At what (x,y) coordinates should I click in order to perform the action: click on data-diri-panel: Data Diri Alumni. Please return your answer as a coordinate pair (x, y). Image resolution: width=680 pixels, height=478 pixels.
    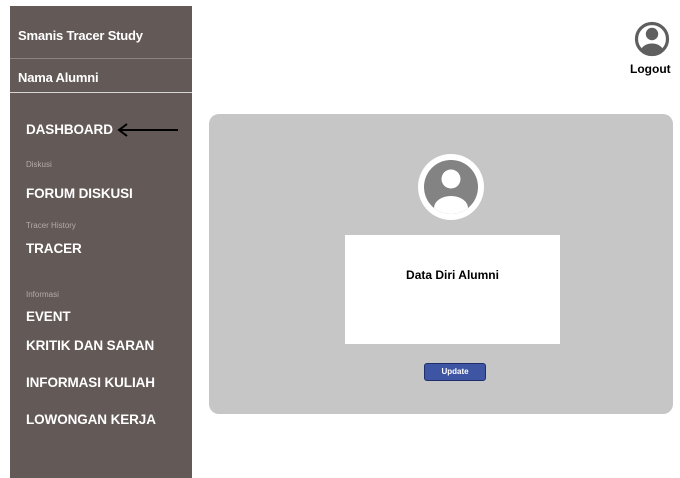
    Looking at the image, I should click on (452, 289).